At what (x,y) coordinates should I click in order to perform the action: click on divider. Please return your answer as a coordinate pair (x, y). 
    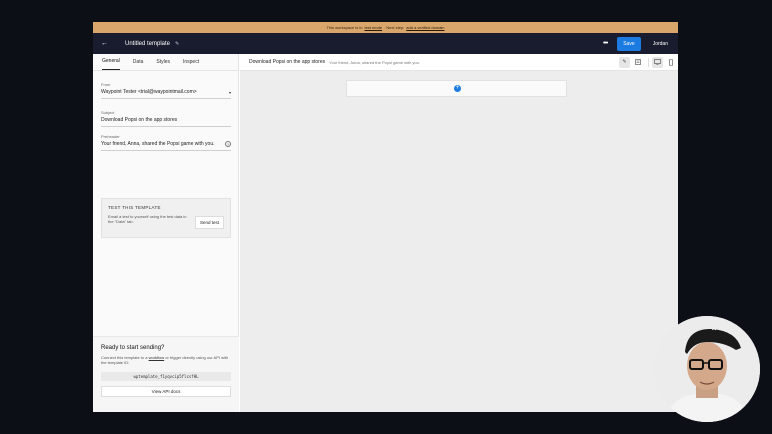
    Looking at the image, I should click on (648, 62).